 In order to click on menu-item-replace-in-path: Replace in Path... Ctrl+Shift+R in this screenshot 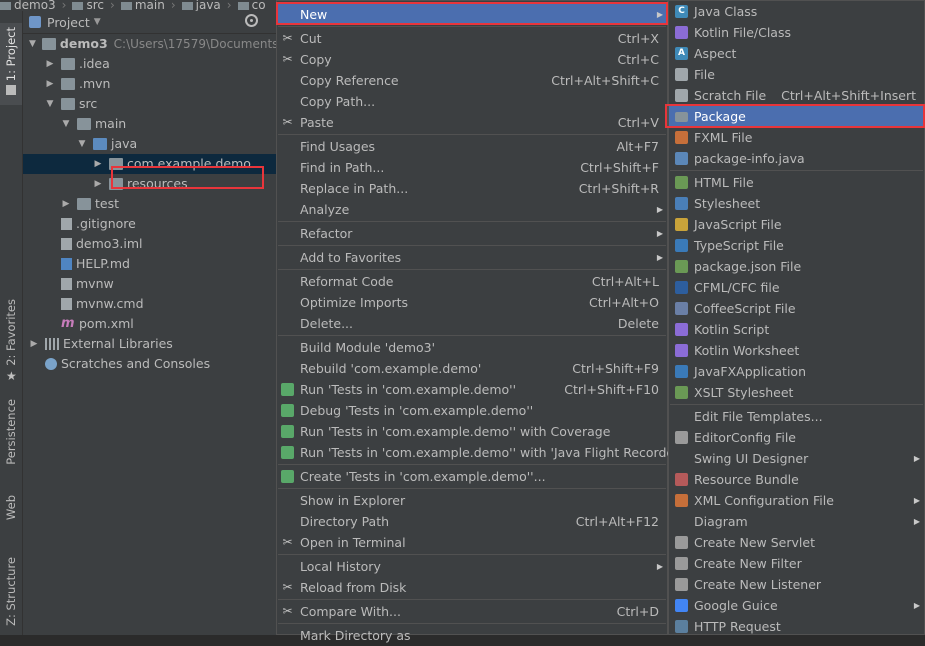, I will do `click(472, 188)`.